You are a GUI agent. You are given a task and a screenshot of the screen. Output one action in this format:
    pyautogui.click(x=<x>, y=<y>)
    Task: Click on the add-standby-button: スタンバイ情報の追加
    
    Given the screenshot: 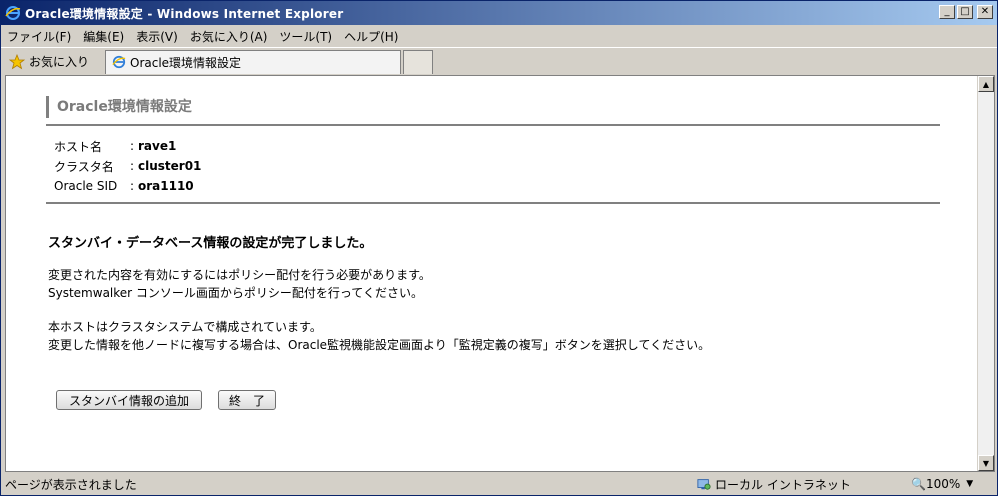 What is the action you would take?
    pyautogui.click(x=129, y=400)
    